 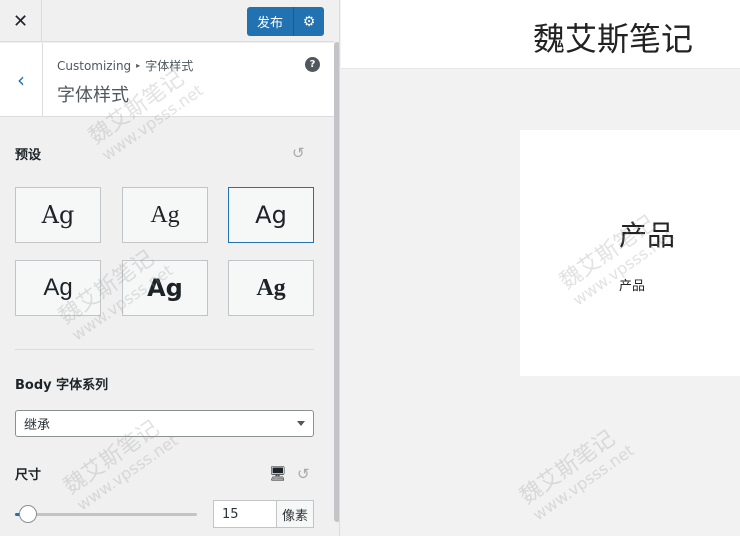 What do you see at coordinates (21, 21) in the screenshot?
I see `close-icon: ✕` at bounding box center [21, 21].